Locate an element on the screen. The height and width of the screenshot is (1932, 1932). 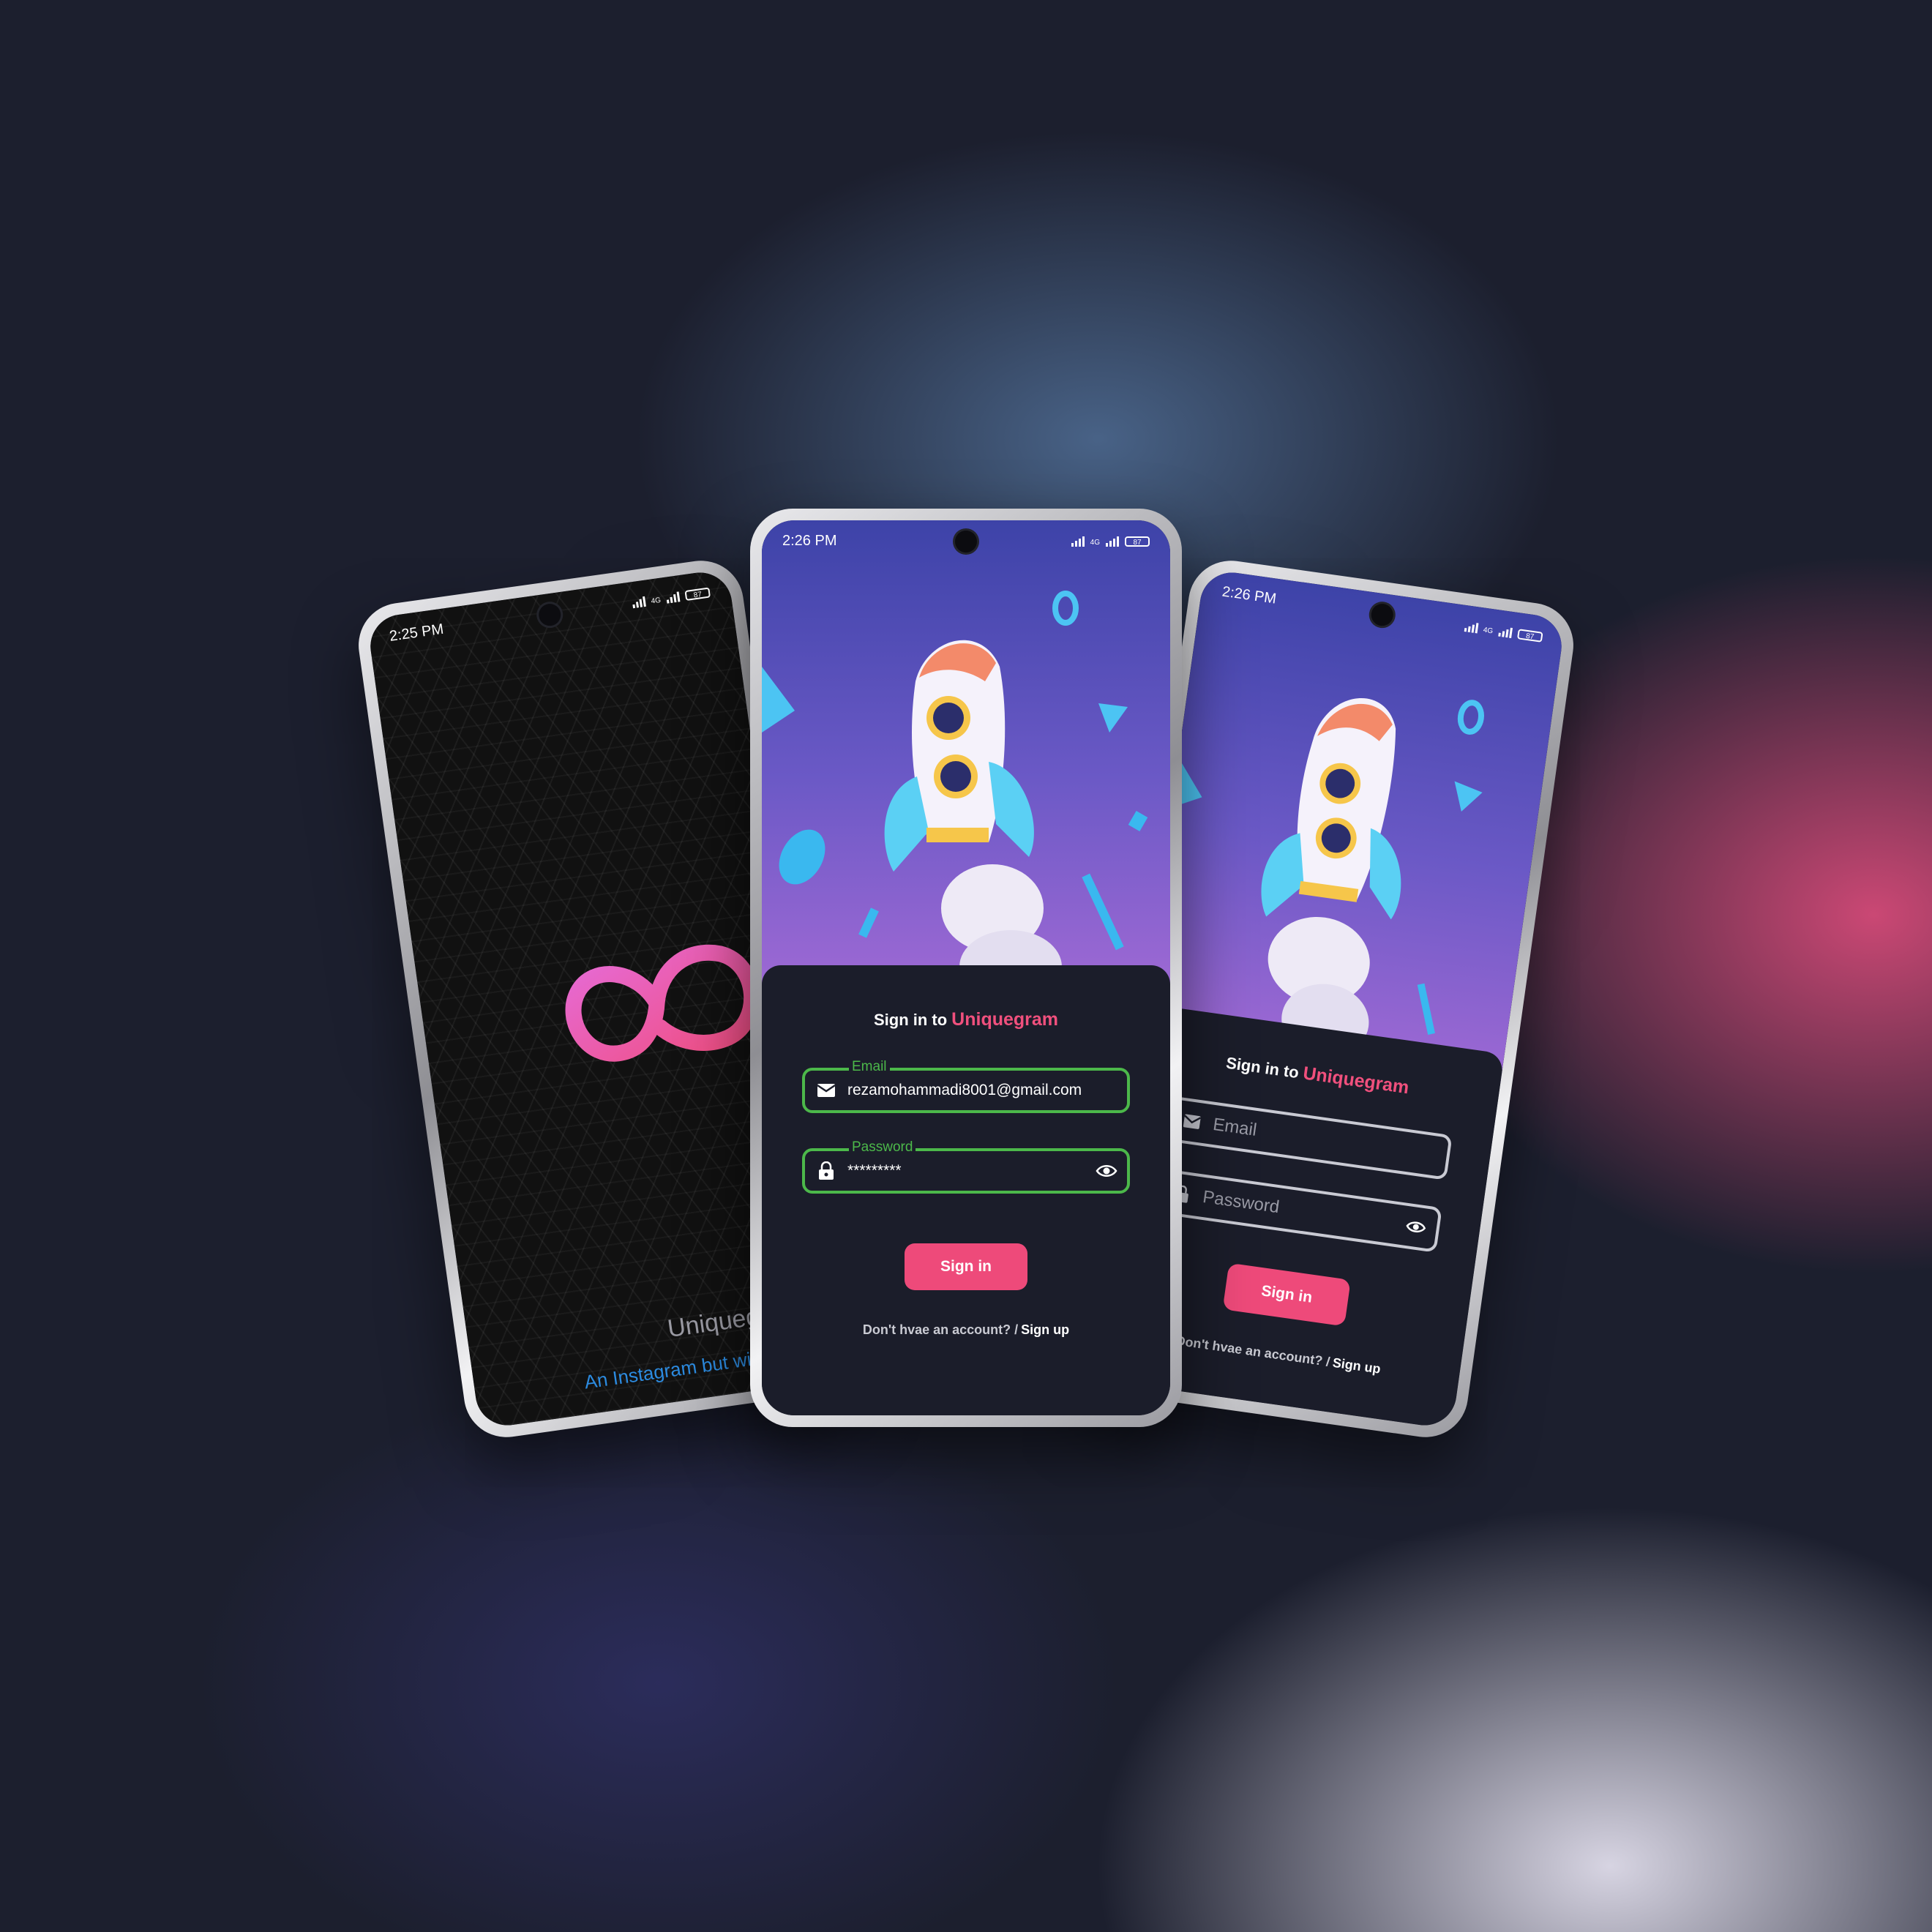
rocket-hero is located at coordinates (966, 754).